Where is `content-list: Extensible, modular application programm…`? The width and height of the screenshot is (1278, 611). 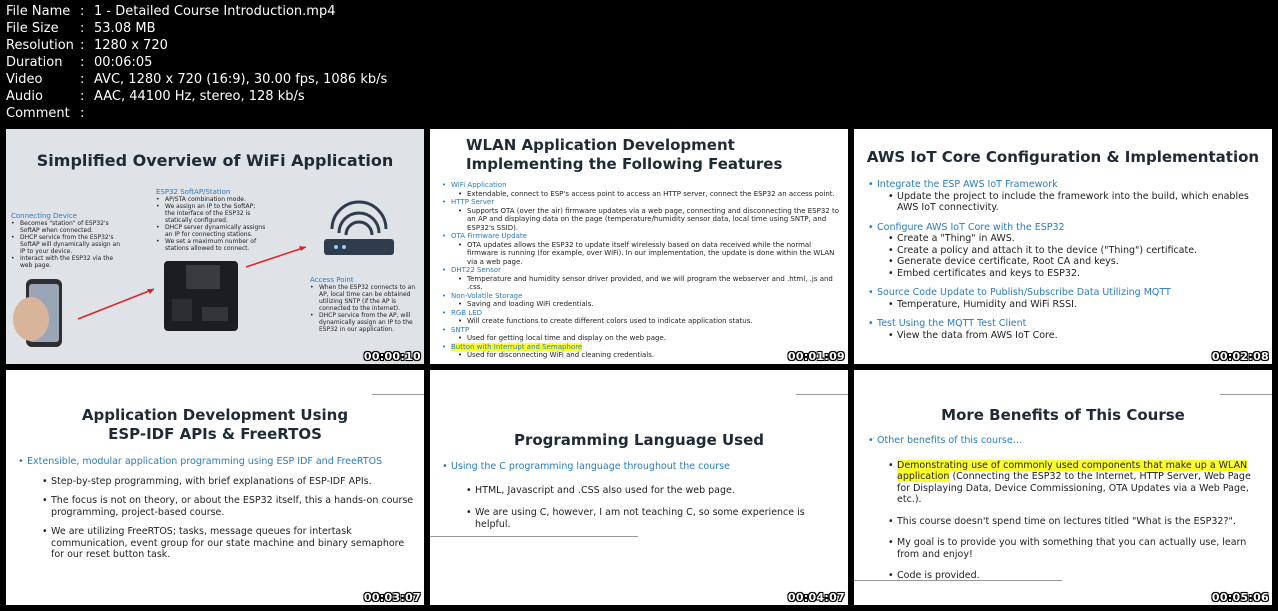
content-list: Extensible, modular application programm… is located at coordinates (218, 508).